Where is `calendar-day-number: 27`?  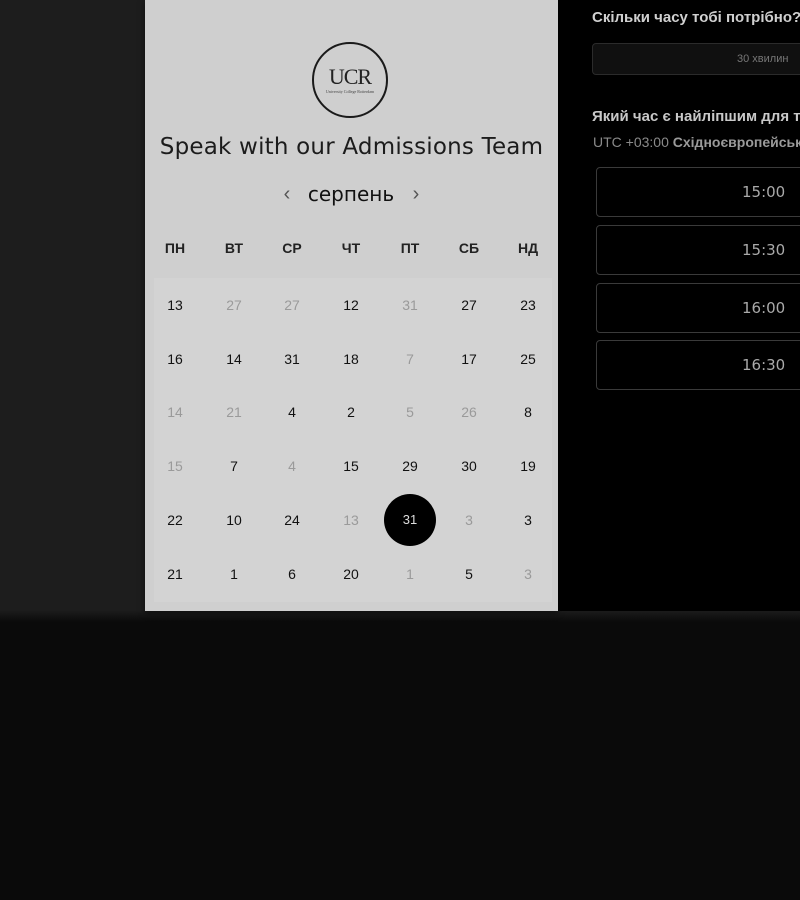 calendar-day-number: 27 is located at coordinates (292, 305).